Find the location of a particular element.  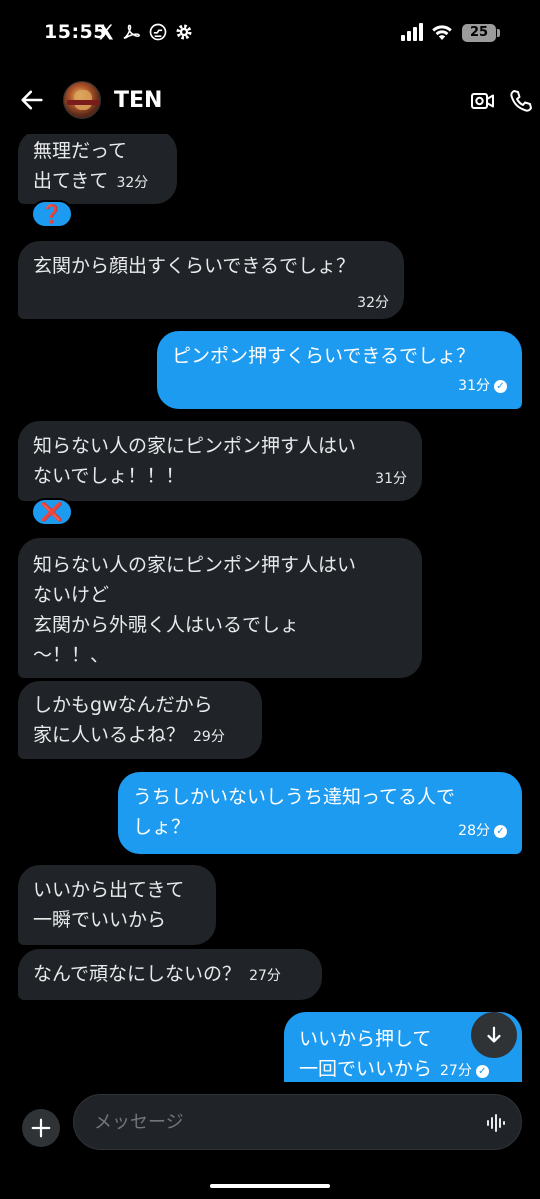

message-input-container is located at coordinates (297, 1122).